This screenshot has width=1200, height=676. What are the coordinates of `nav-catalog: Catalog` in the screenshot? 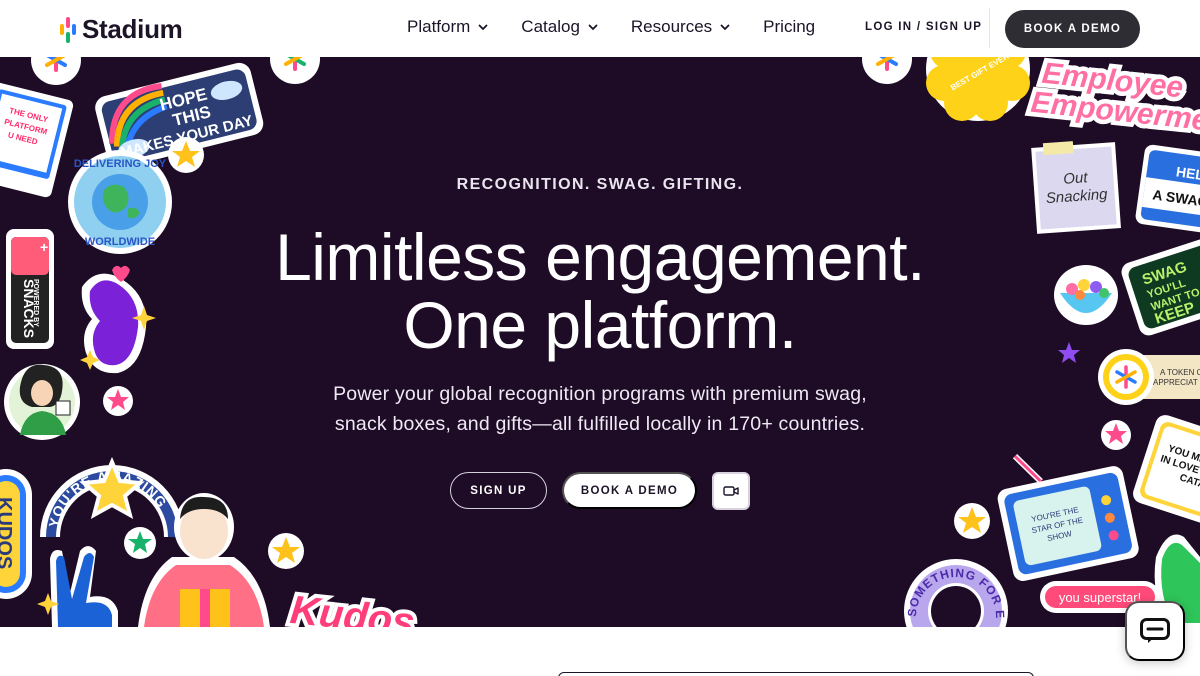 It's located at (559, 27).